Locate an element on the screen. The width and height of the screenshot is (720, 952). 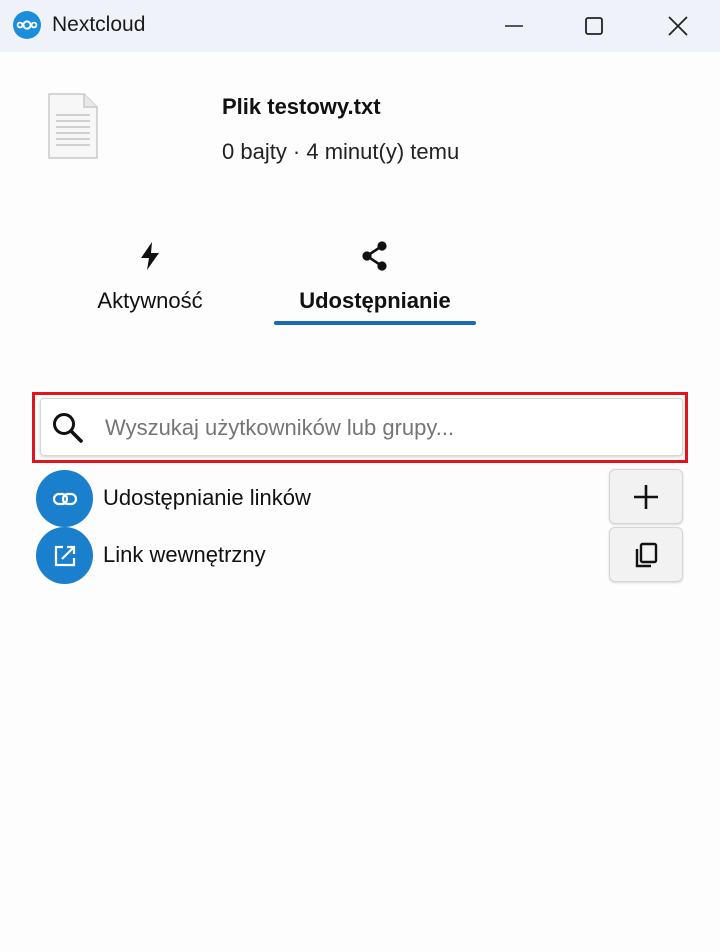
external-link-icon is located at coordinates (64, 555).